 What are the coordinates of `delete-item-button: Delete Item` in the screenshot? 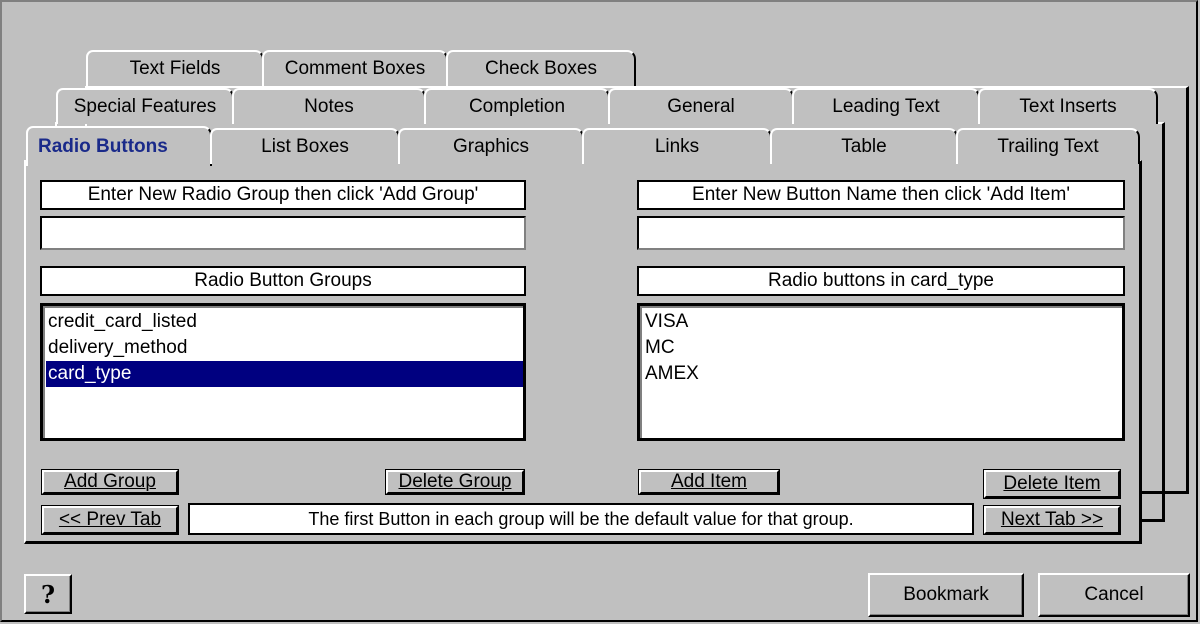 It's located at (1052, 484).